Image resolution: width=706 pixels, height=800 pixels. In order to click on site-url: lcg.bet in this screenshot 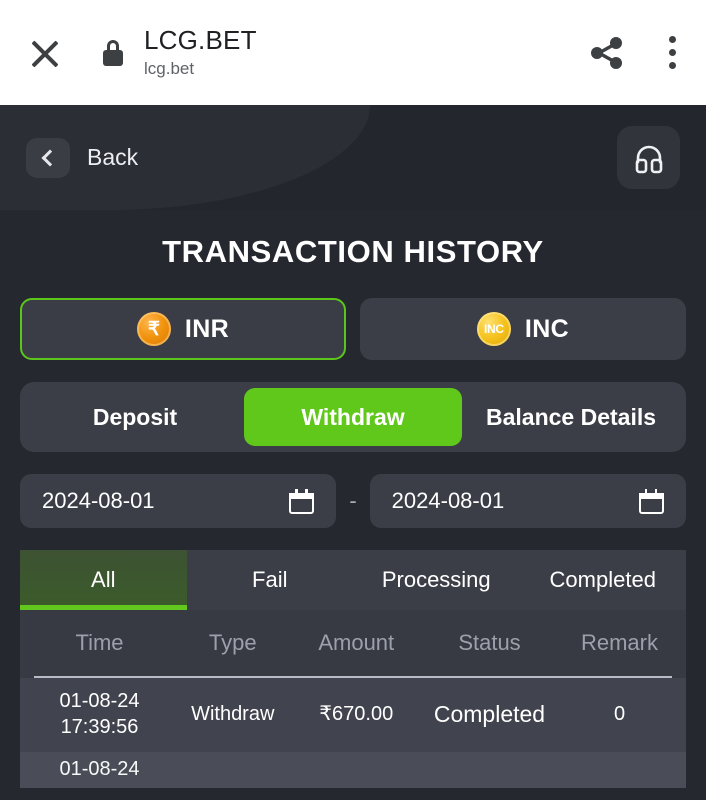, I will do `click(169, 69)`.